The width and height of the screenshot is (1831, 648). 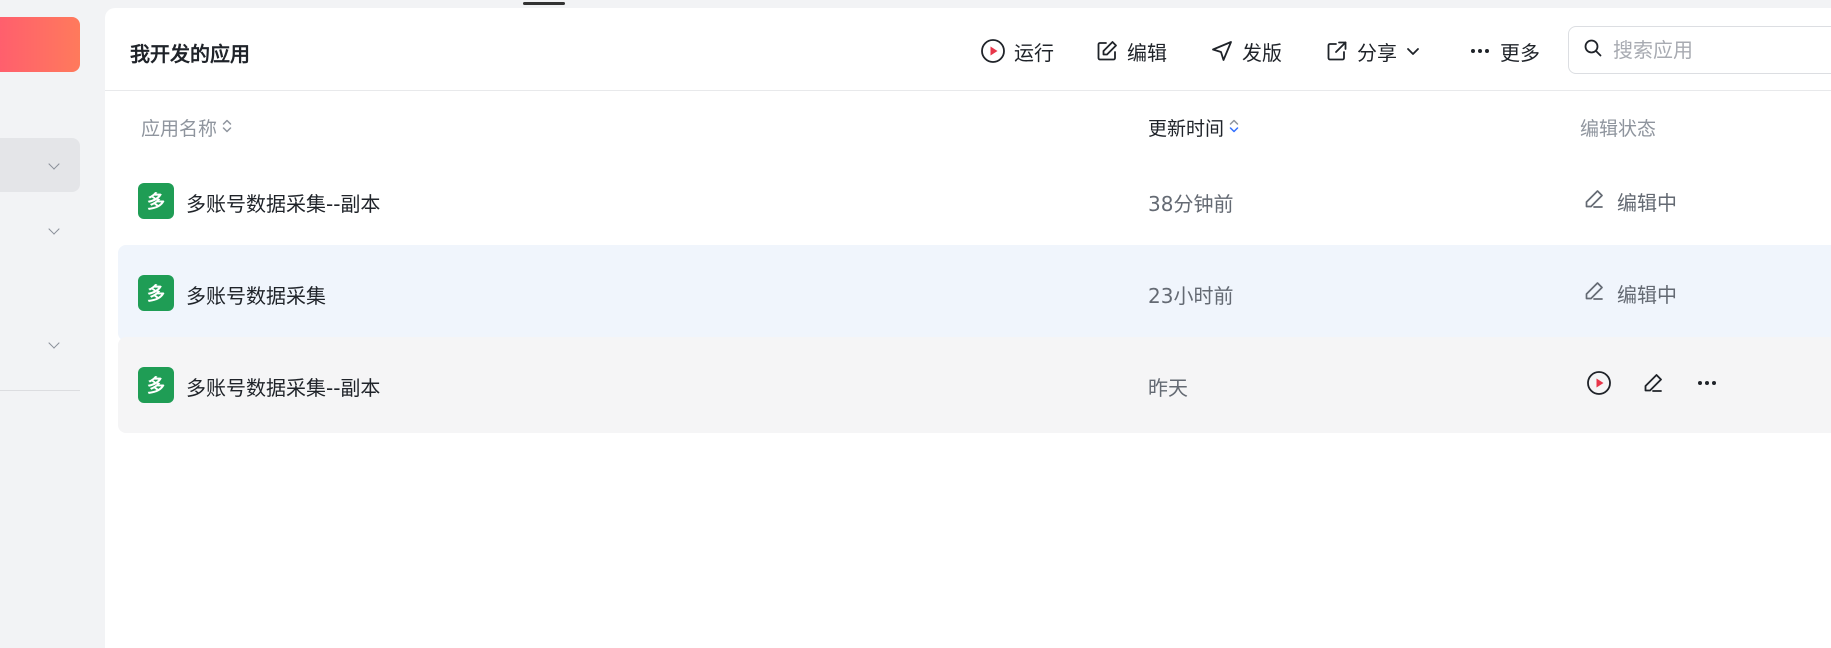 What do you see at coordinates (1593, 50) in the screenshot?
I see `search-icon` at bounding box center [1593, 50].